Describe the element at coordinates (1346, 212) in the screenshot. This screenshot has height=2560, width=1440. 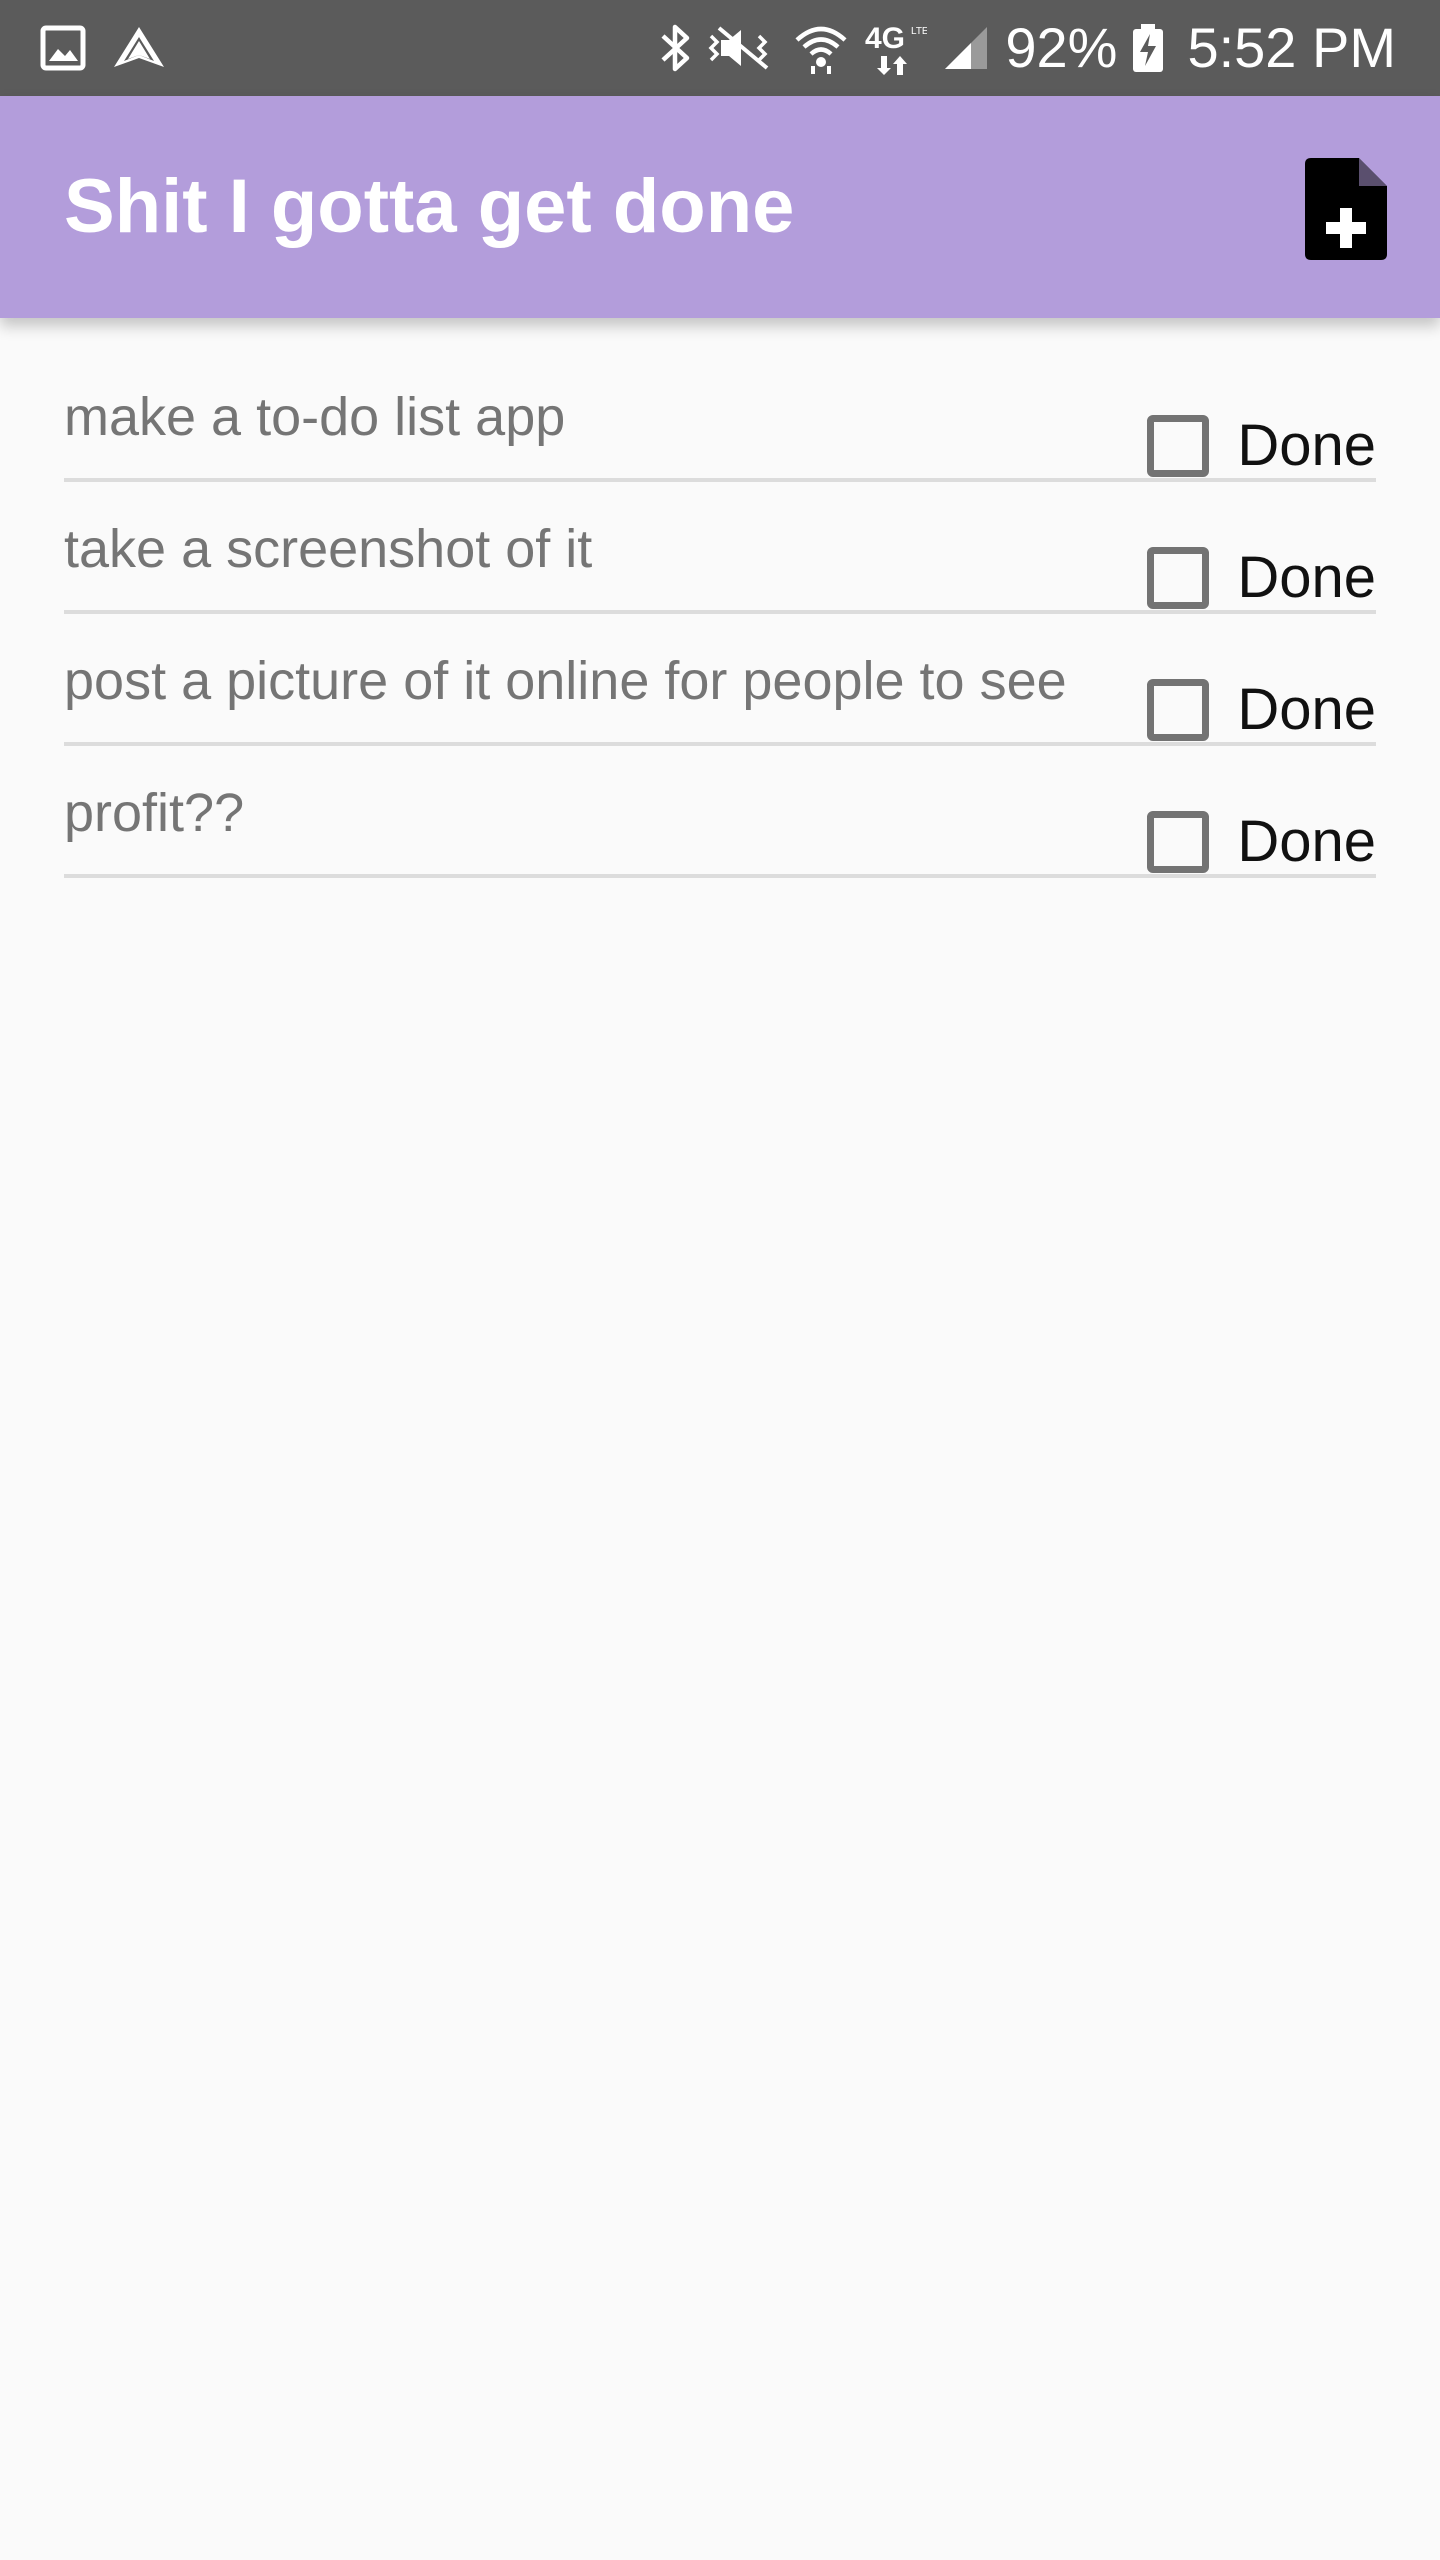
I see `note-add-icon` at that location.